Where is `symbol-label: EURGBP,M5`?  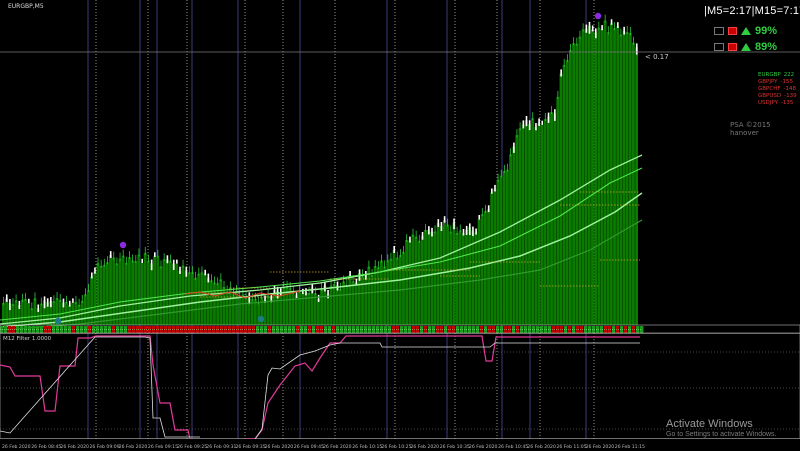
symbol-label: EURGBP,M5 is located at coordinates (26, 6).